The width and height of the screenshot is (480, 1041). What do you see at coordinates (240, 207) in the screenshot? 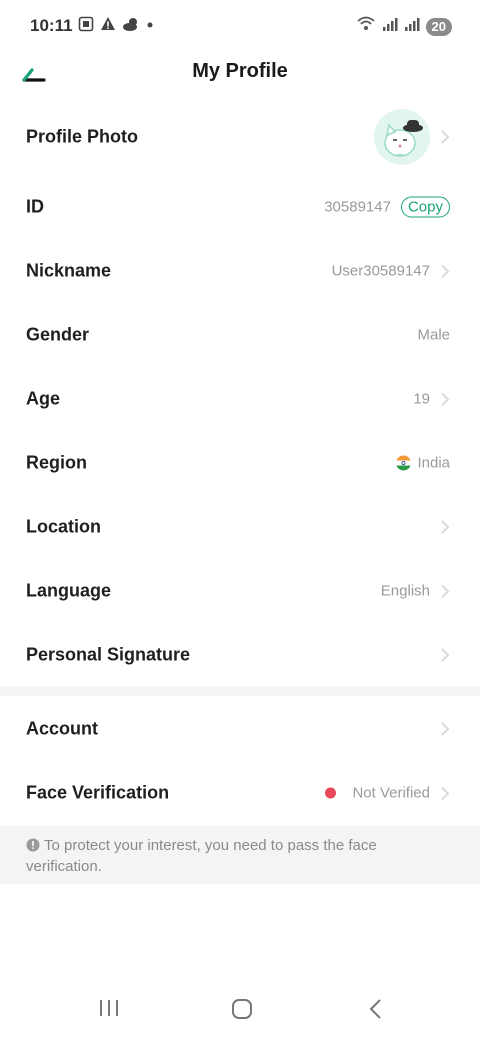
I see `row-id: ID 30589147 Copy` at bounding box center [240, 207].